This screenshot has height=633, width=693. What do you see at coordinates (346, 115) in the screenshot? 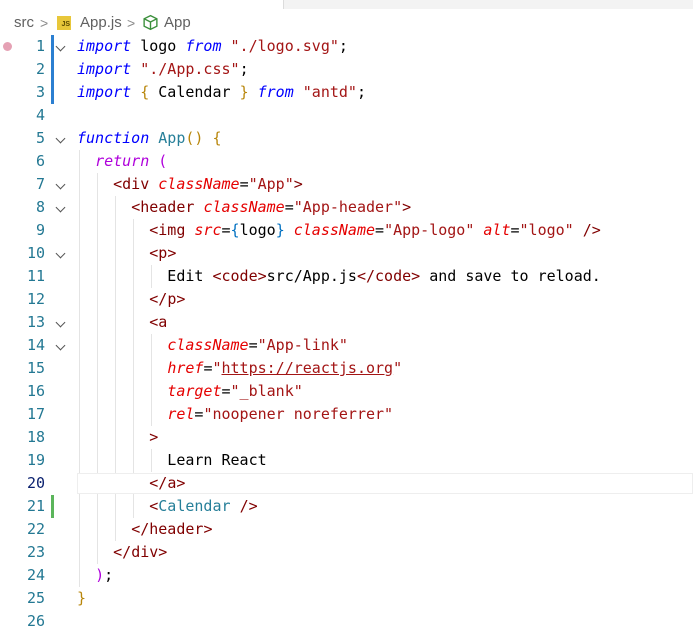
I see `code-line: 4` at bounding box center [346, 115].